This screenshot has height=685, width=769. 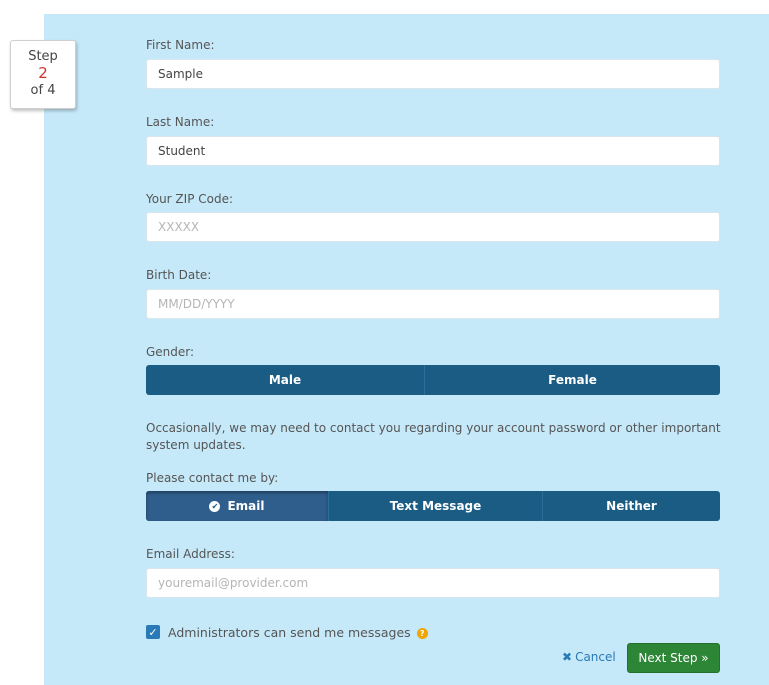 What do you see at coordinates (595, 657) in the screenshot?
I see `cancel-label: Cancel` at bounding box center [595, 657].